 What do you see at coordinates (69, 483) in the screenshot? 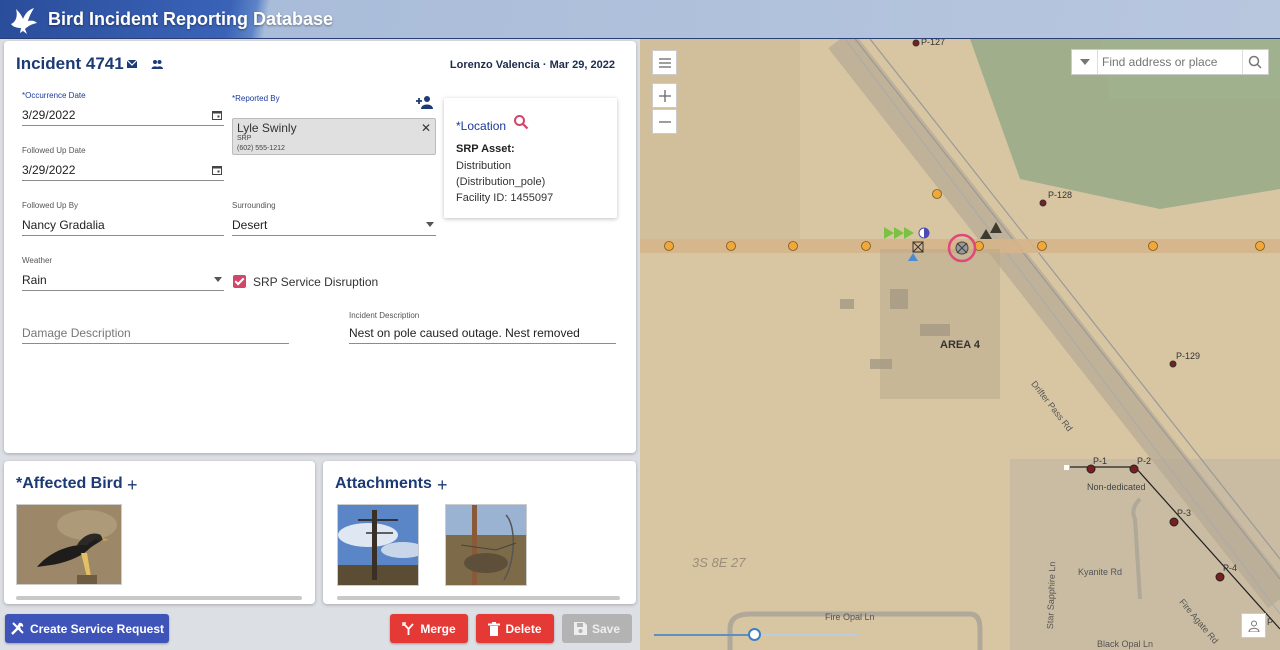
I see `affected-bird-title: *Affected Bird` at bounding box center [69, 483].